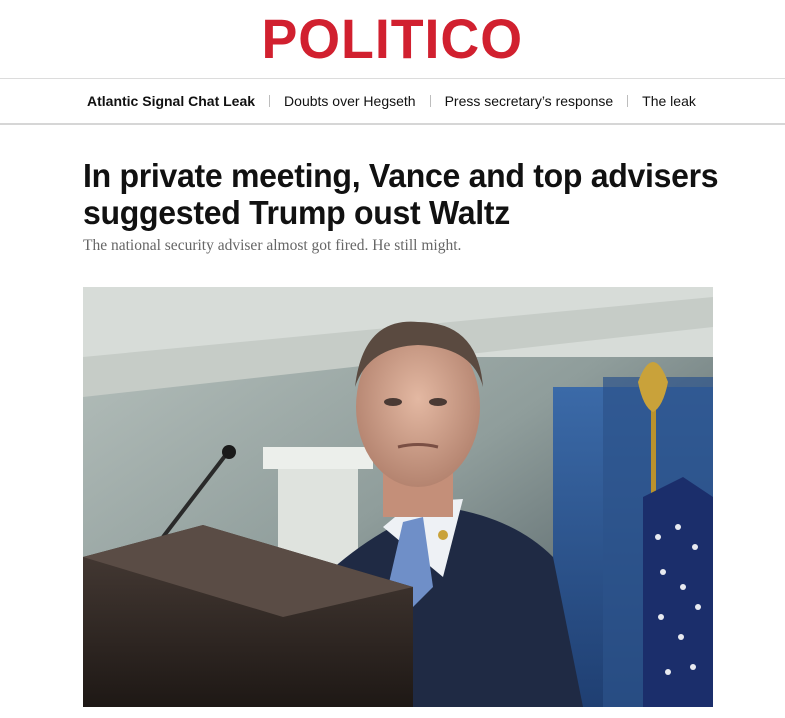 This screenshot has height=718, width=785. Describe the element at coordinates (350, 101) in the screenshot. I see `topic-link-doubts-over-hegseth: Doubts over Hegseth` at that location.